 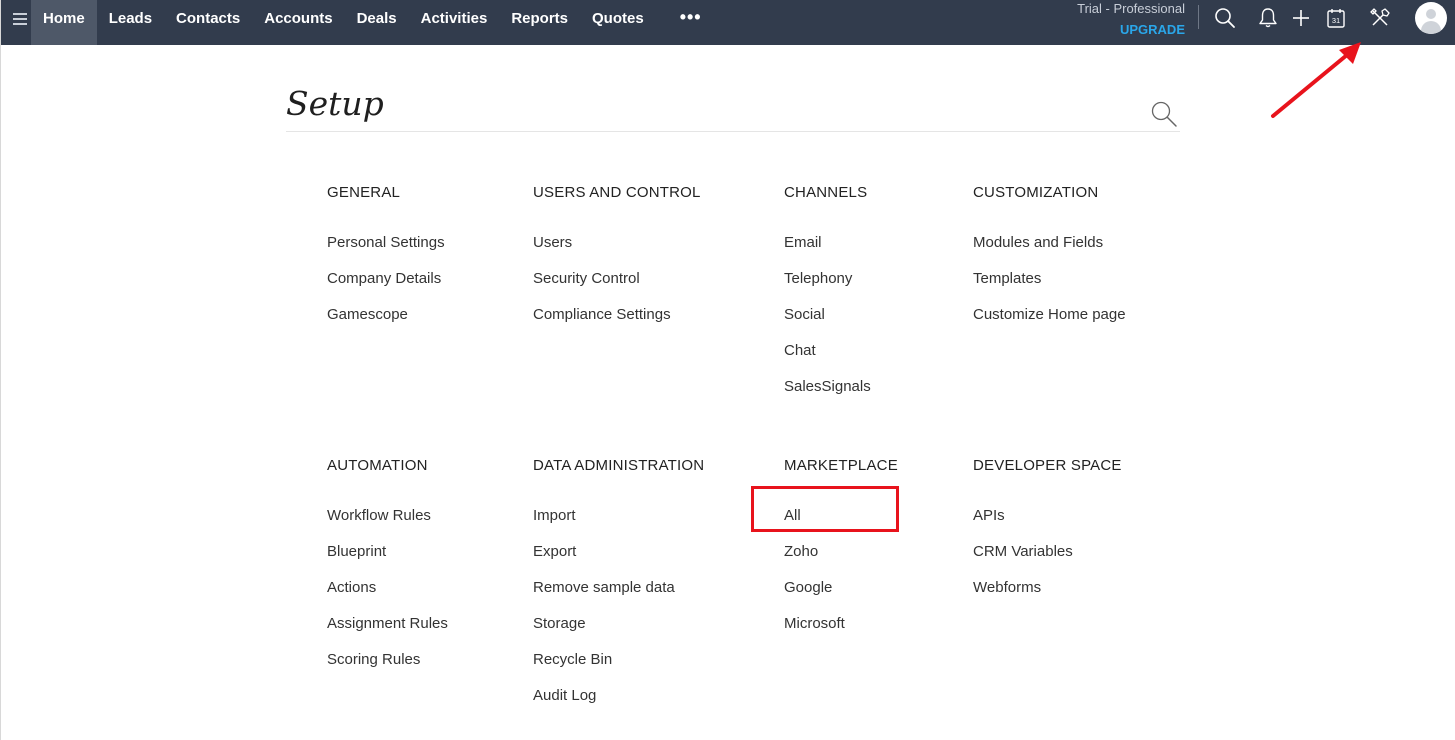 I want to click on link-crm-variables: CRM Variables, so click(x=1047, y=560).